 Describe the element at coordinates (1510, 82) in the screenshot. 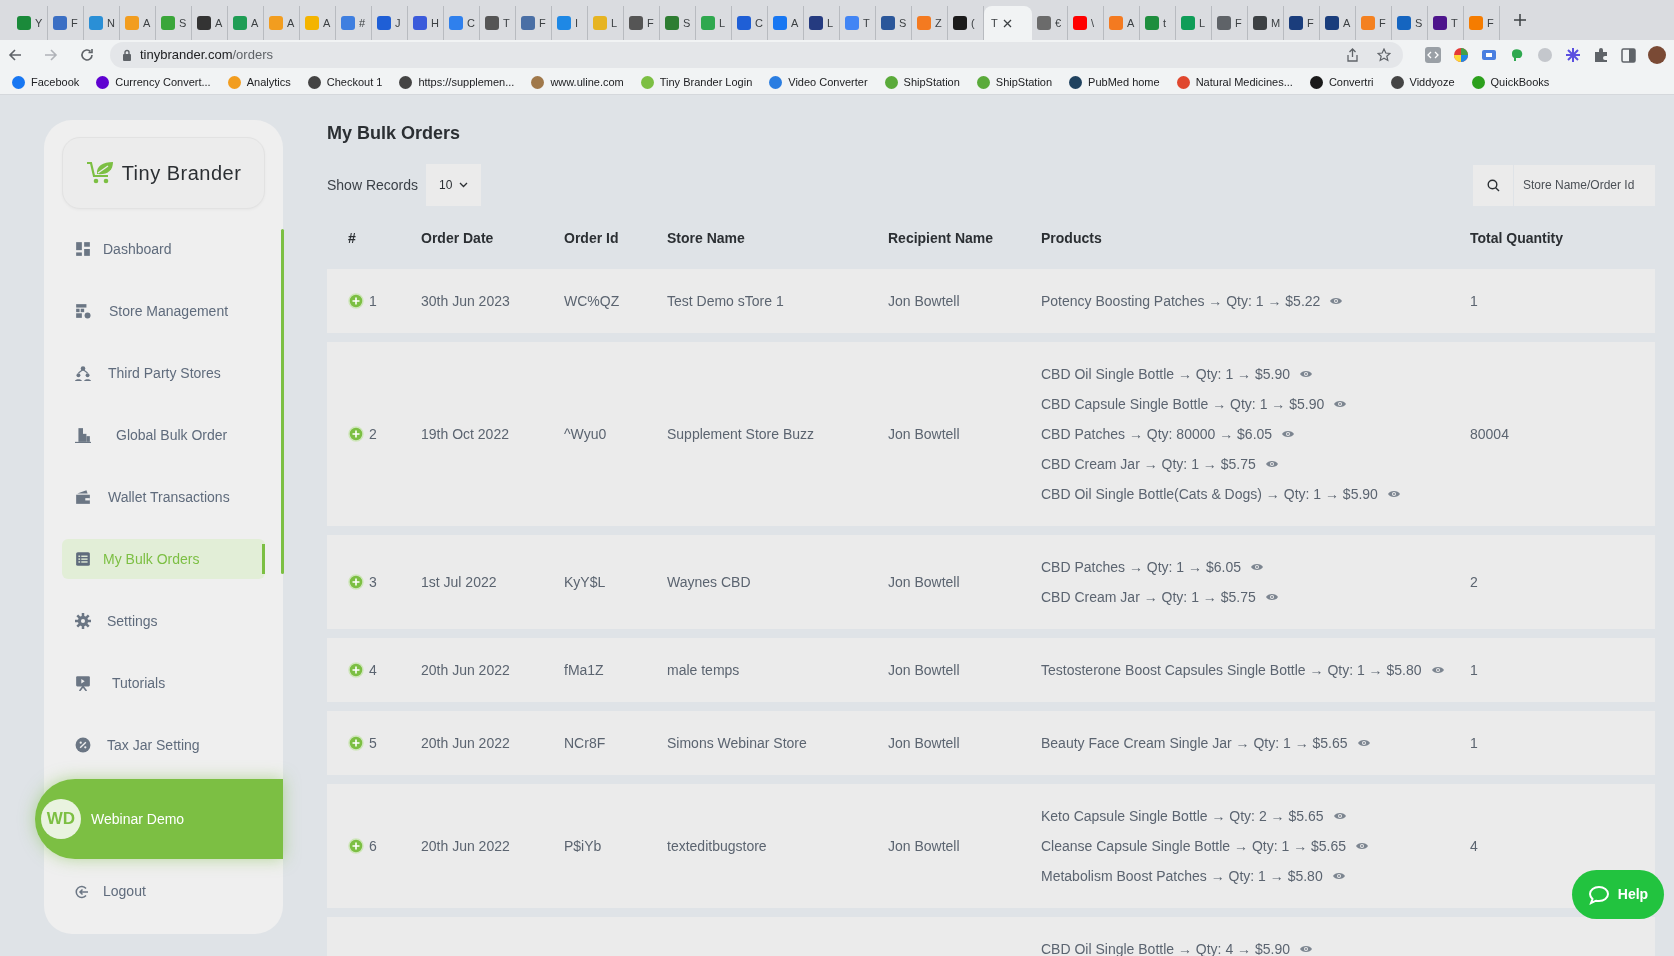

I see `bookmark-link: QuickBooks` at that location.